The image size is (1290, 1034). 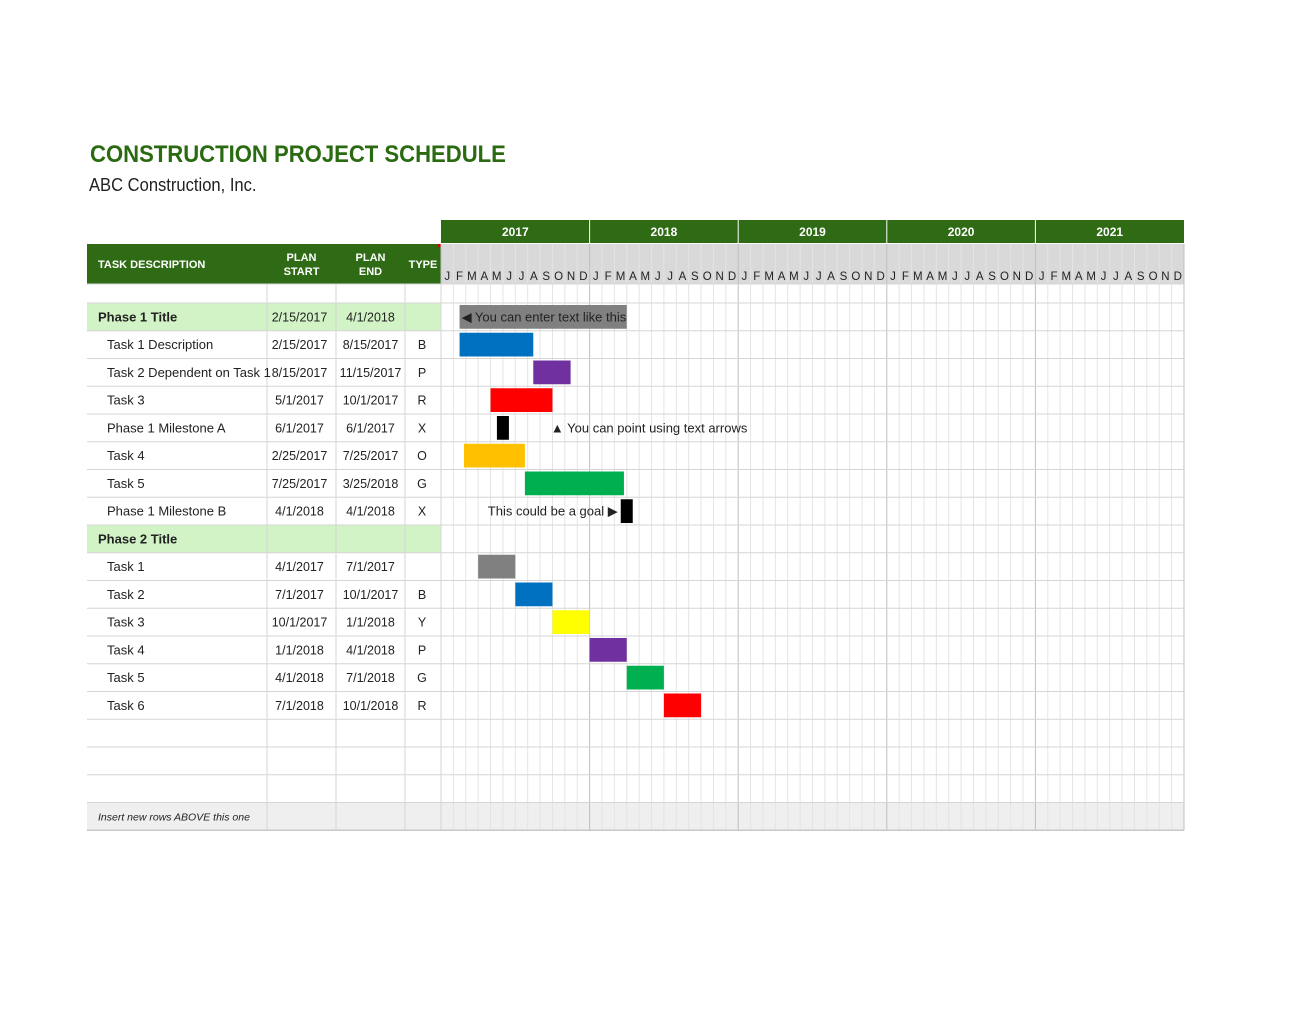 What do you see at coordinates (515, 232) in the screenshot?
I see `year-label-2017: 2017` at bounding box center [515, 232].